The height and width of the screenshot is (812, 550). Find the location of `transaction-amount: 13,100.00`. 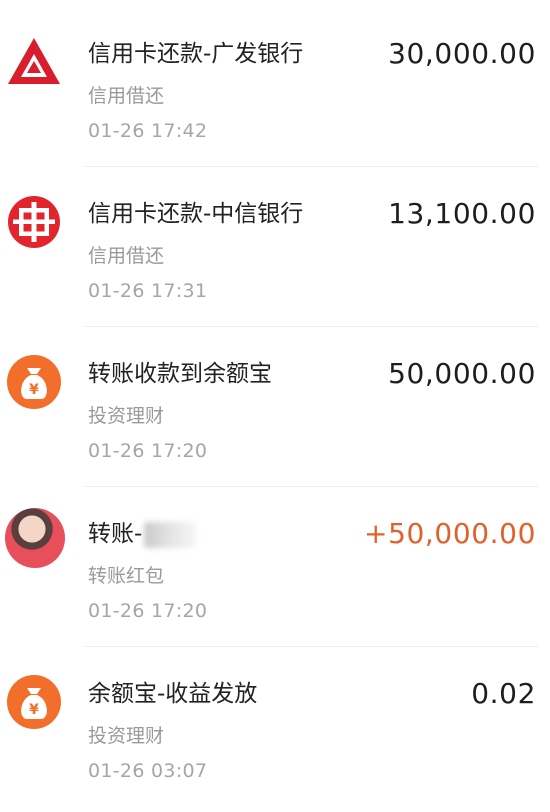

transaction-amount: 13,100.00 is located at coordinates (462, 213).